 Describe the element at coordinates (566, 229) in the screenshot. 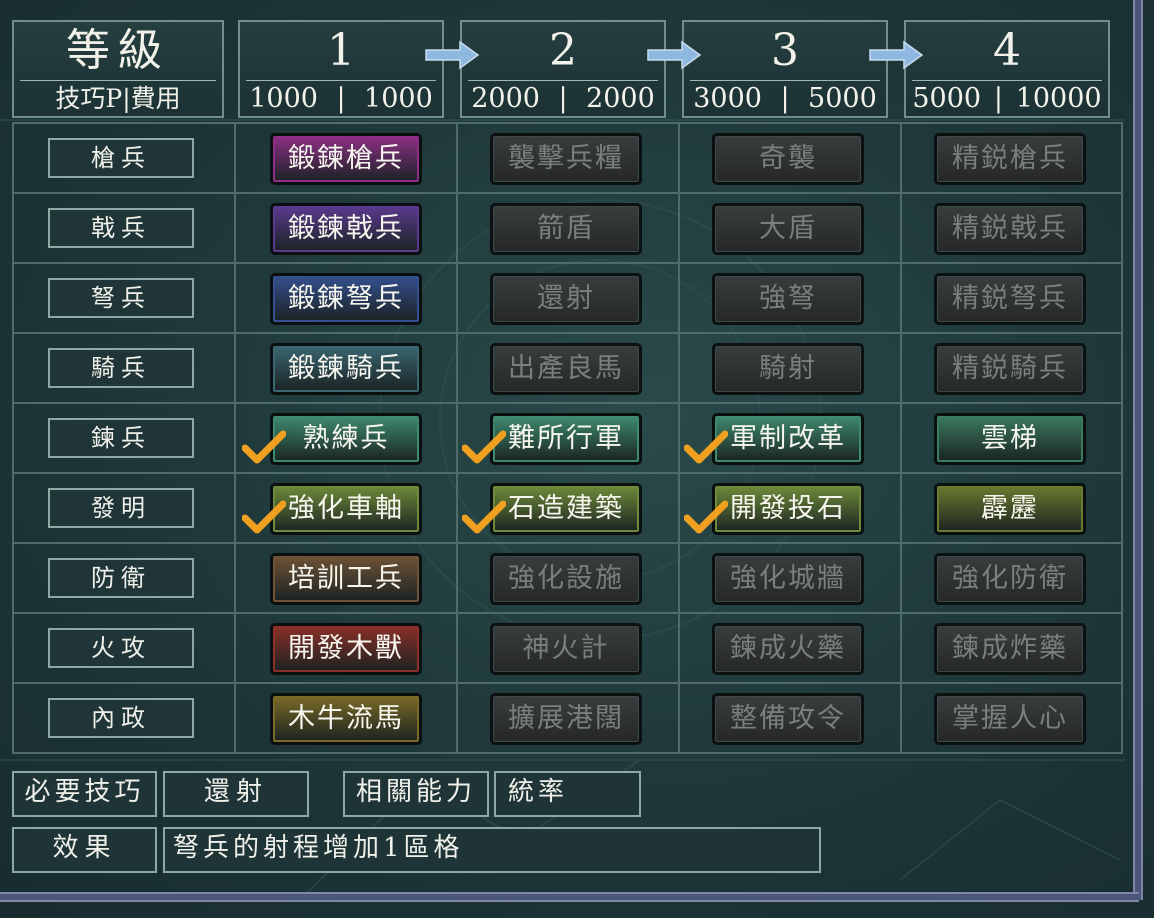

I see `tech-button-r2-c2: 箭盾` at that location.